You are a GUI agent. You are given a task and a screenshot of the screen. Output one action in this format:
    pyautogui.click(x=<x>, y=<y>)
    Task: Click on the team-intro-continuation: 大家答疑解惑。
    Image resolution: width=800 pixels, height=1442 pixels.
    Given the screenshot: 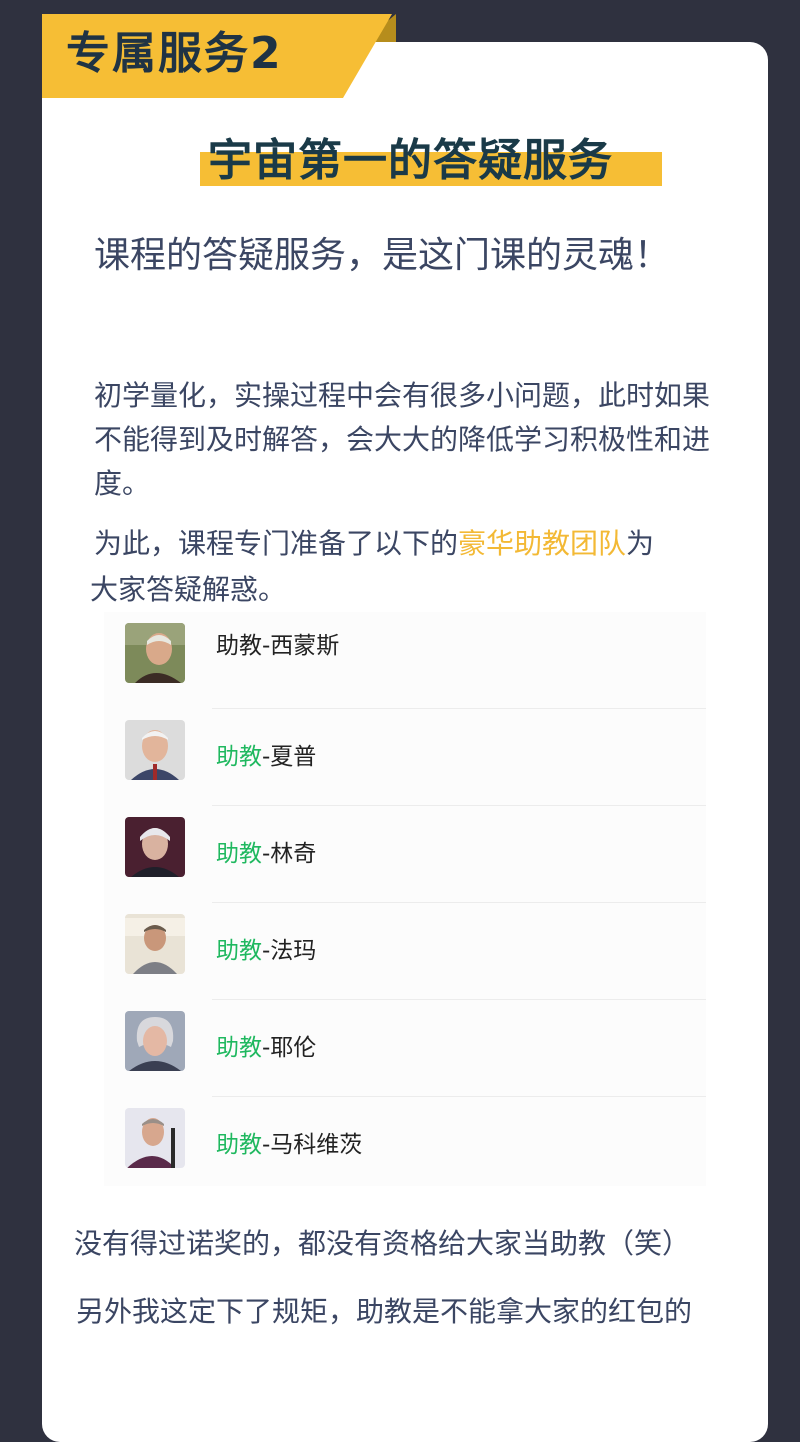 What is the action you would take?
    pyautogui.click(x=188, y=589)
    